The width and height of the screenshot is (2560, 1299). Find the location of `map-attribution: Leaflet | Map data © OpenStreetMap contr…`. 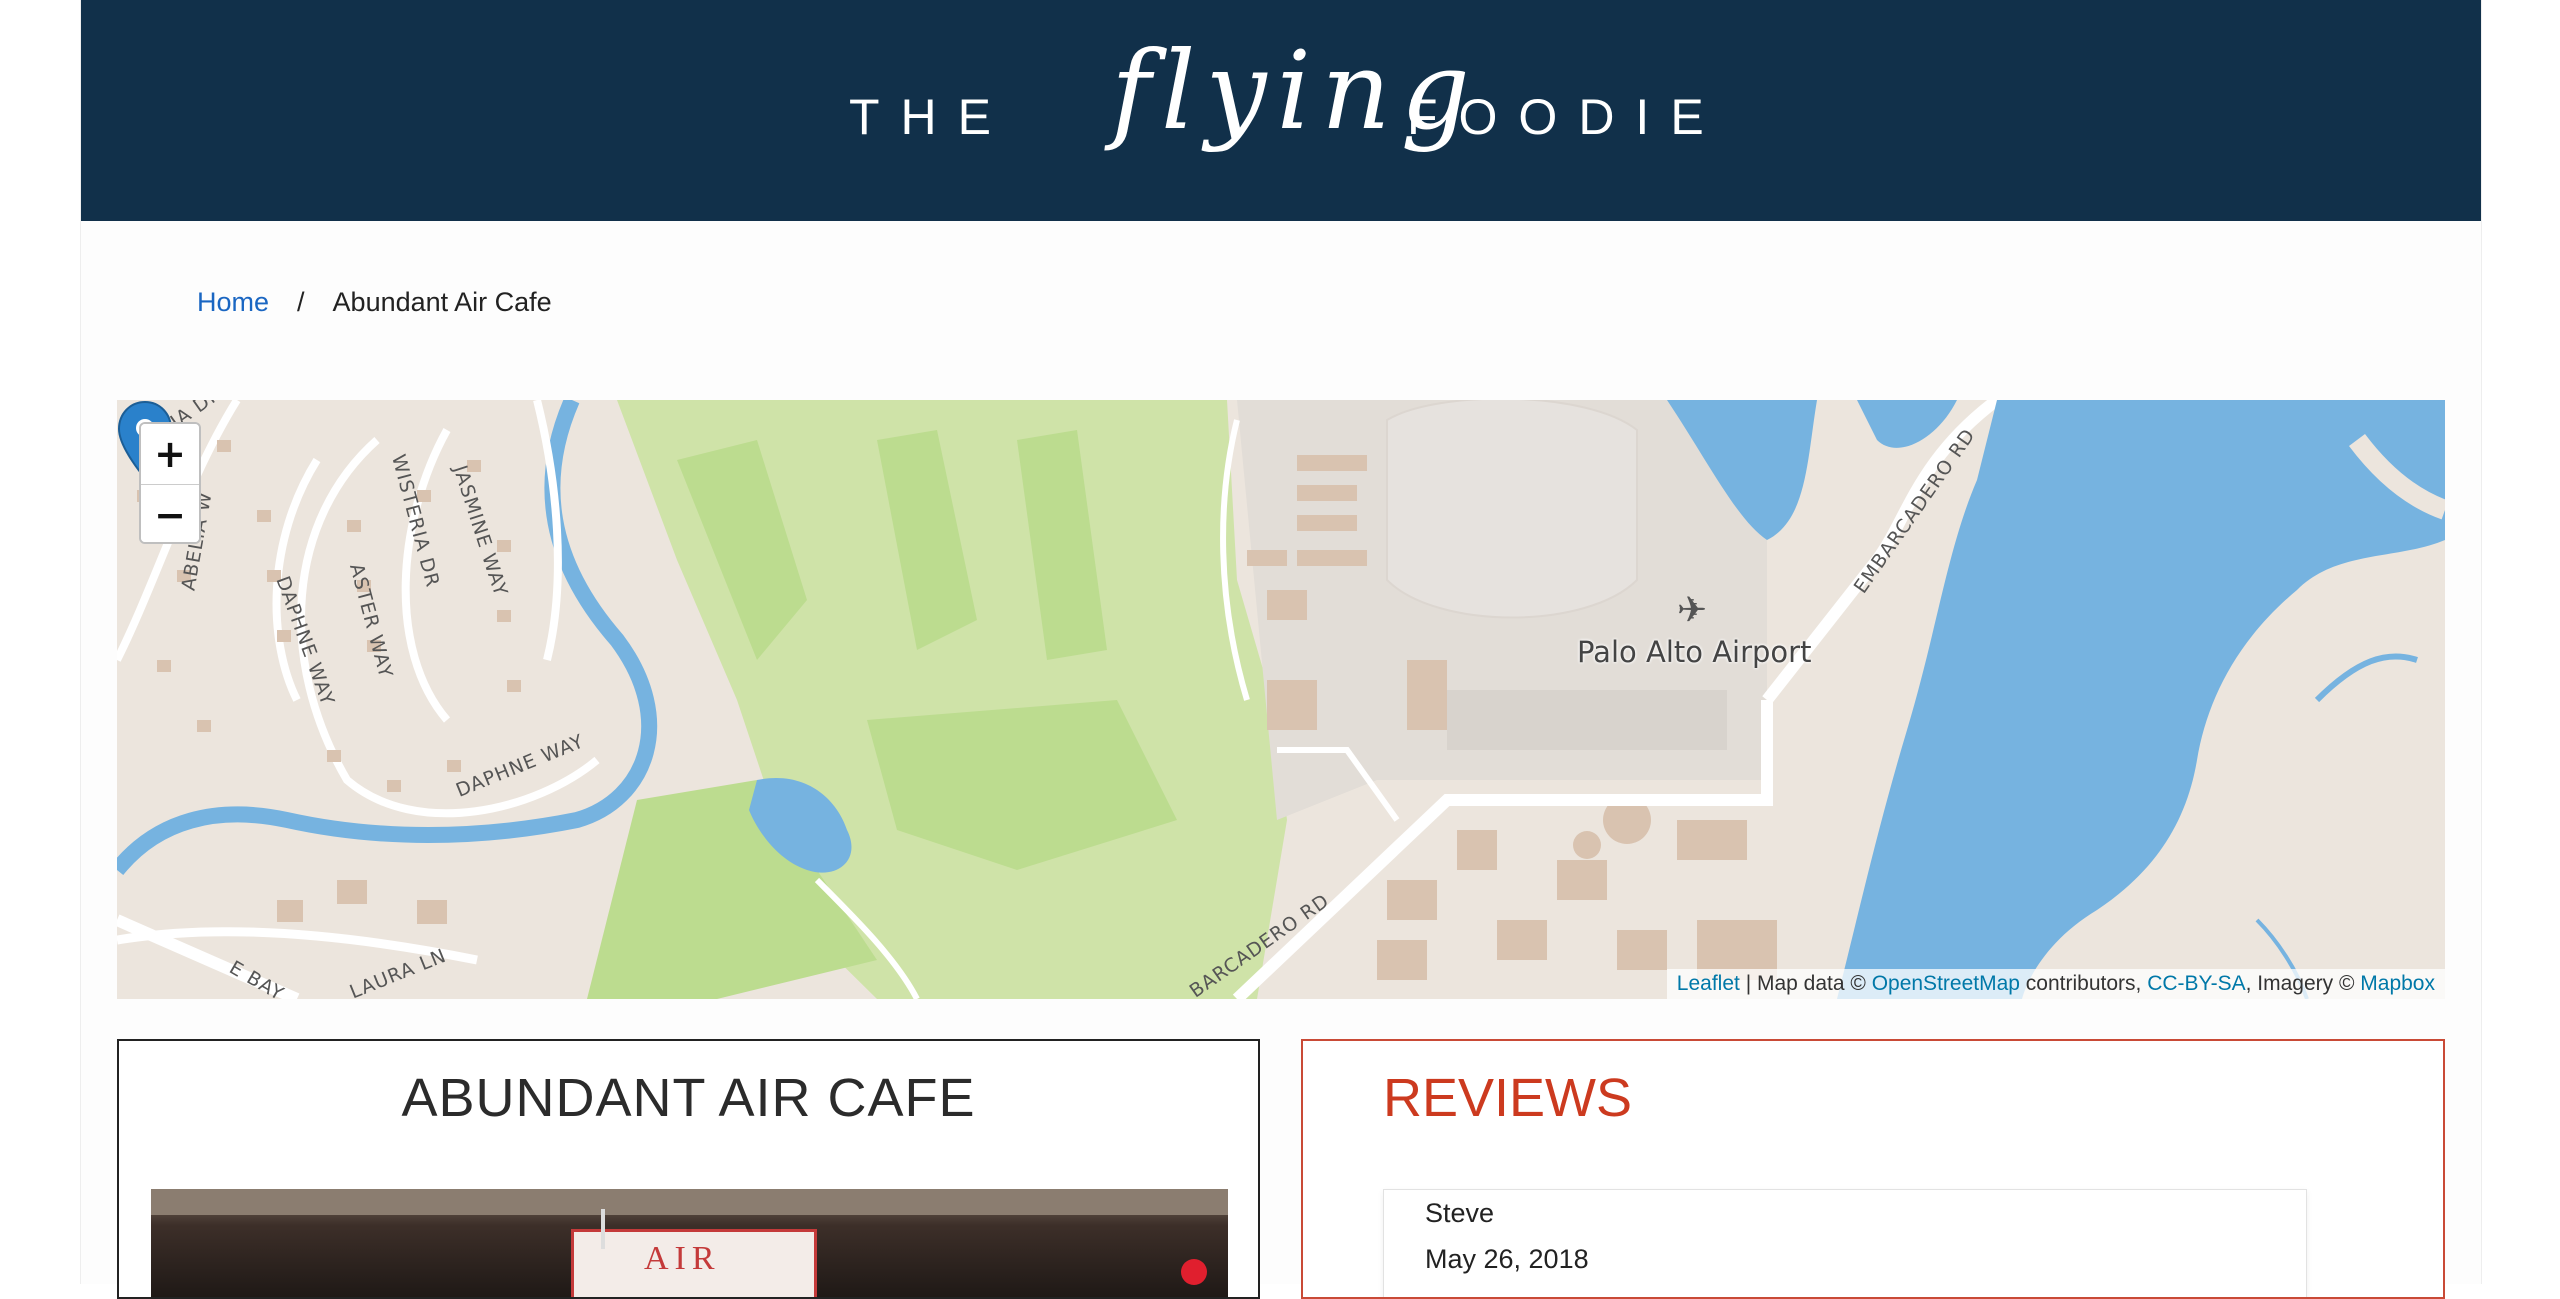

map-attribution: Leaflet | Map data © OpenStreetMap contr… is located at coordinates (2055, 984).